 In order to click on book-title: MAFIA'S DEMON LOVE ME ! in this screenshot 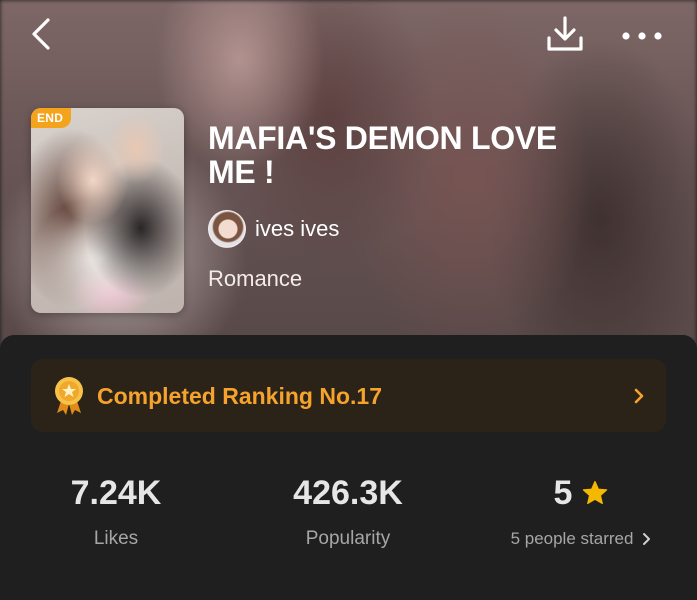, I will do `click(382, 155)`.